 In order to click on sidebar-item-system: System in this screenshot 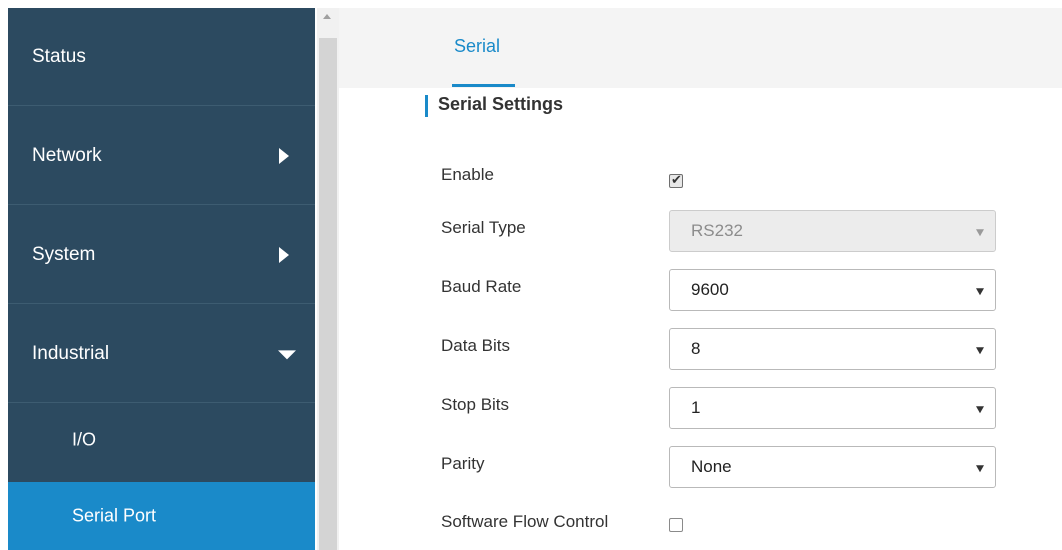, I will do `click(161, 255)`.